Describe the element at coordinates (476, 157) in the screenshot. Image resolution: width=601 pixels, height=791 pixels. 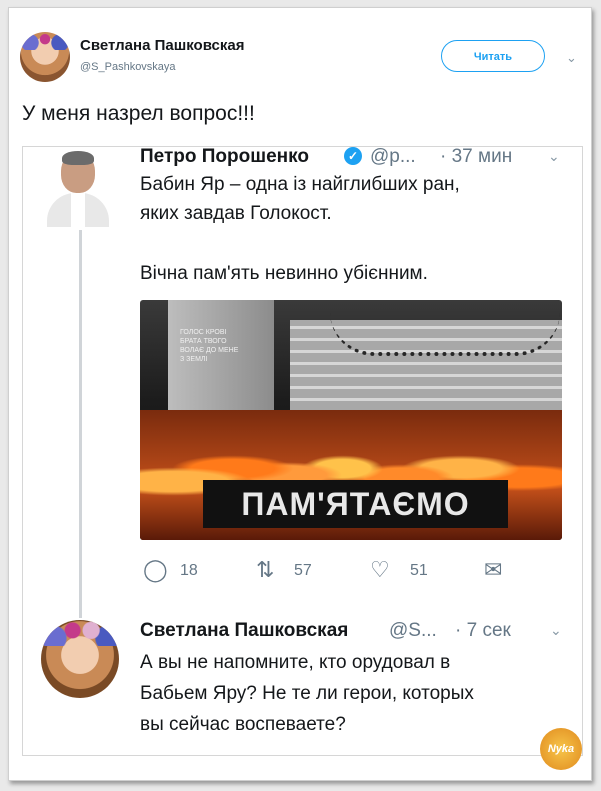
I see `quoted-timestamp: · 37 мин` at that location.